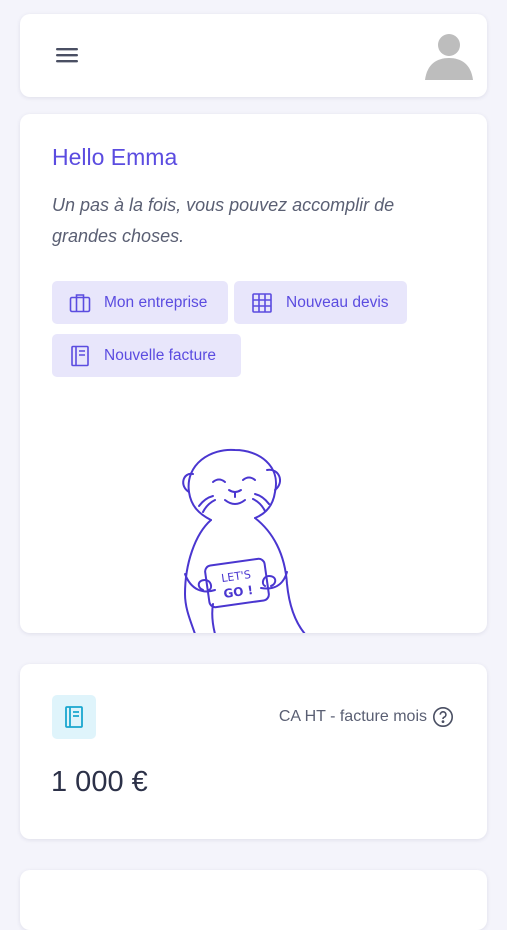 This screenshot has width=507, height=930. Describe the element at coordinates (443, 717) in the screenshot. I see `help-circle-icon` at that location.